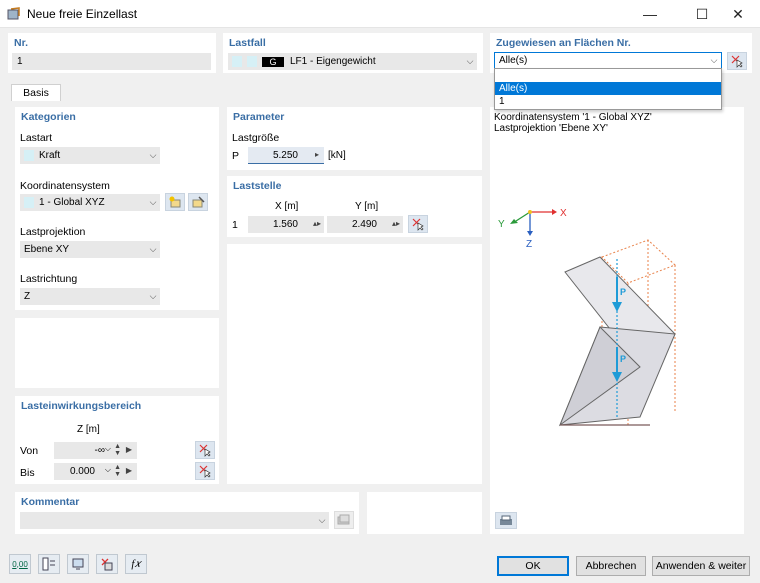  Describe the element at coordinates (247, 43) in the screenshot. I see `lastfall-label: Lastfall` at that location.